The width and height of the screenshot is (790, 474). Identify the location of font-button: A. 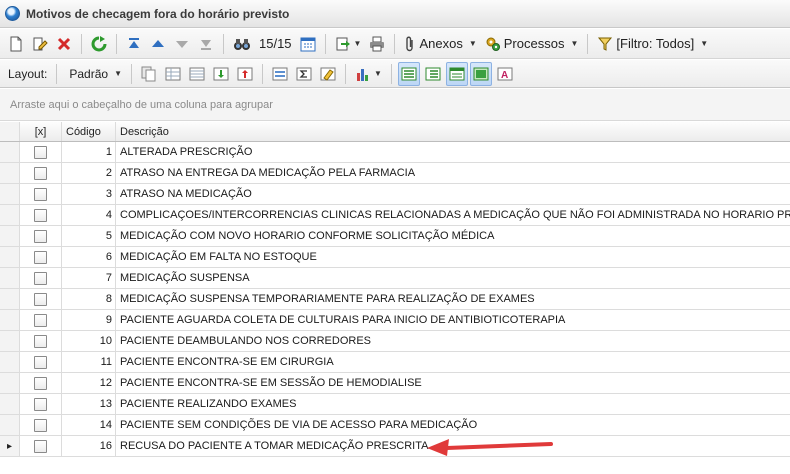
(505, 74).